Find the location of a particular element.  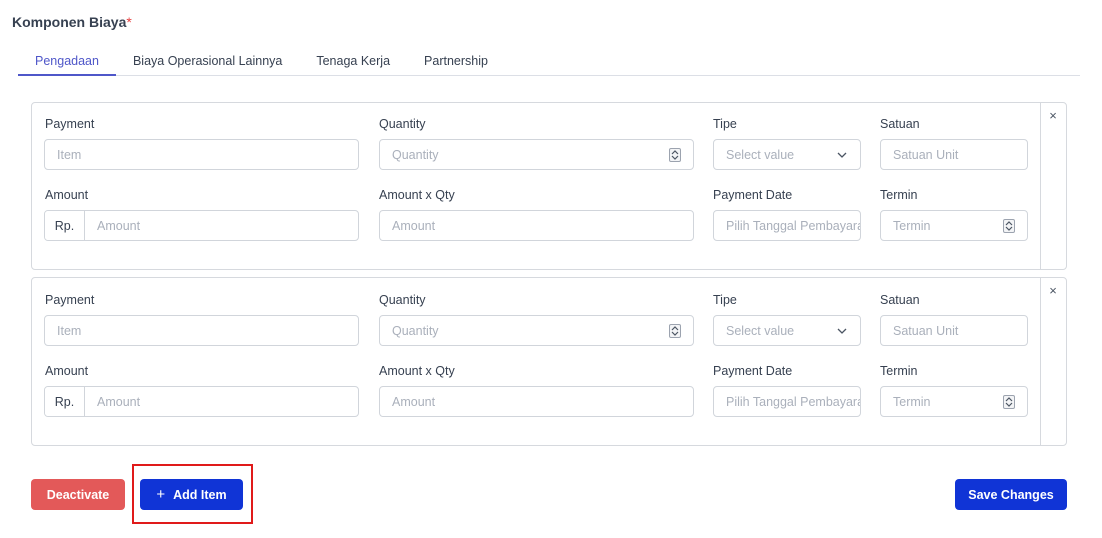

plus-icon: + is located at coordinates (161, 494).